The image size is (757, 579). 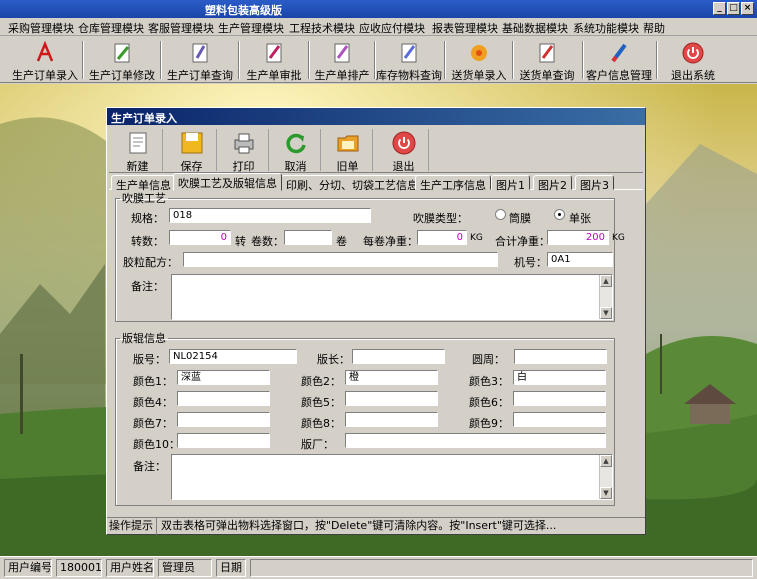 What do you see at coordinates (138, 151) in the screenshot?
I see `new-button: 新建` at bounding box center [138, 151].